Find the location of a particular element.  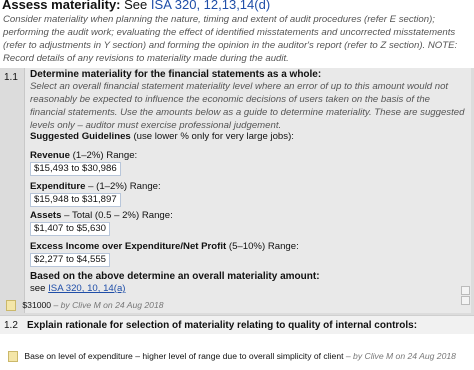

excess-range: $2,277 to $4,555 is located at coordinates (70, 260).